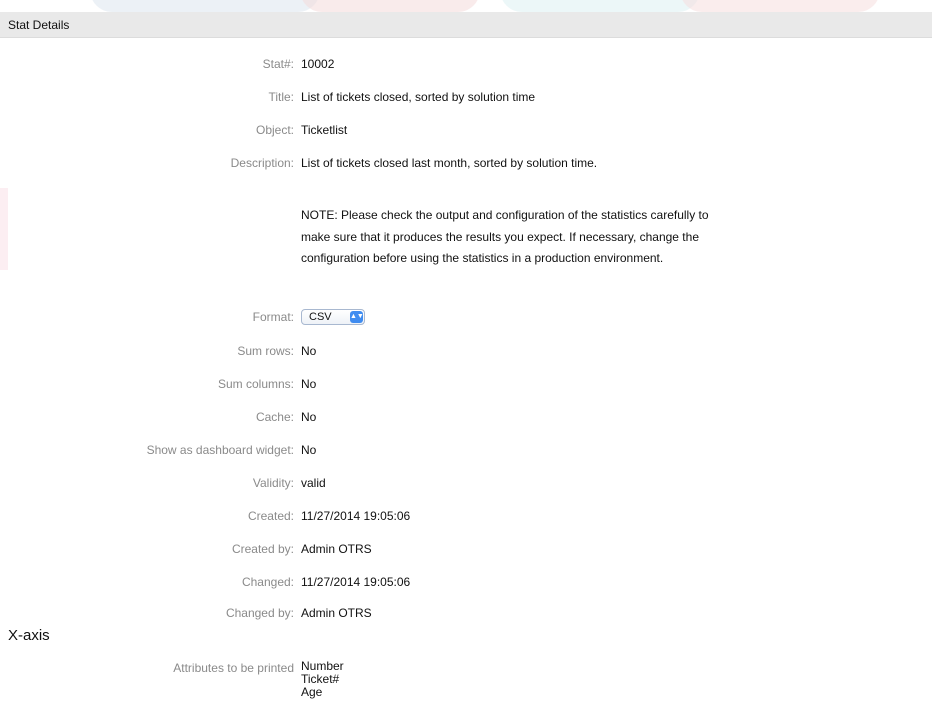 The width and height of the screenshot is (932, 702). Describe the element at coordinates (262, 549) in the screenshot. I see `field-label: Created by:` at that location.